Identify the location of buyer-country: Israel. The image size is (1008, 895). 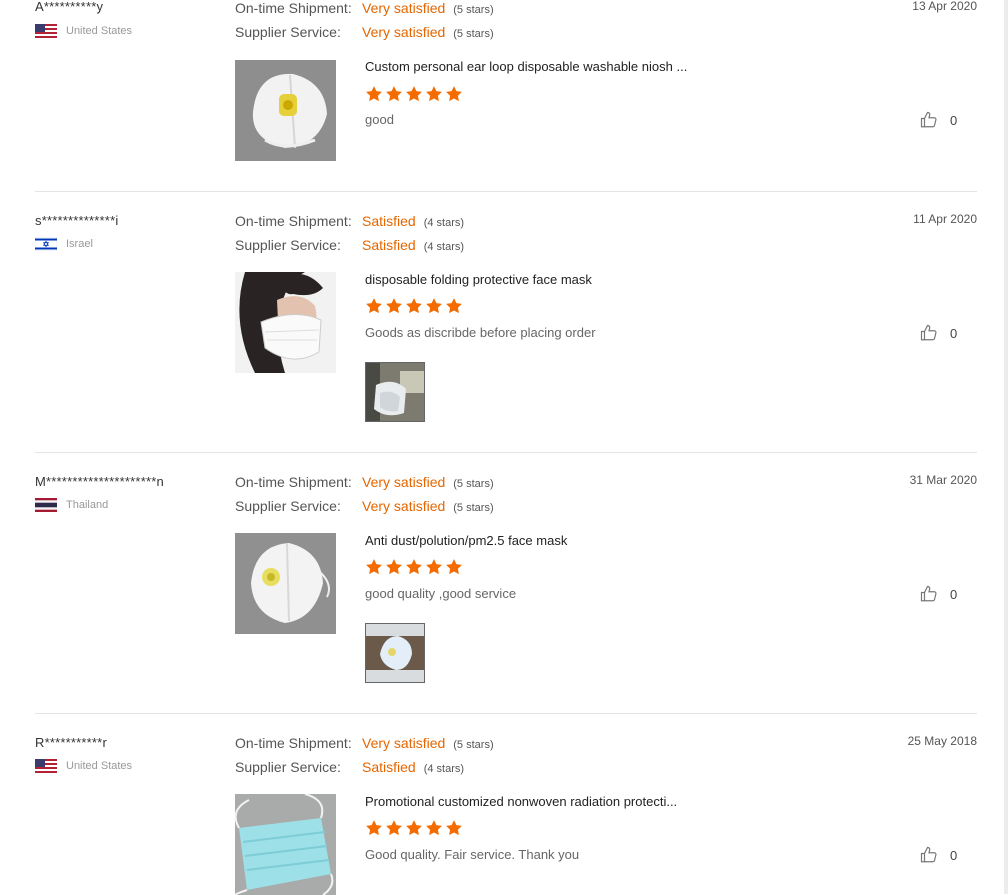
(64, 244).